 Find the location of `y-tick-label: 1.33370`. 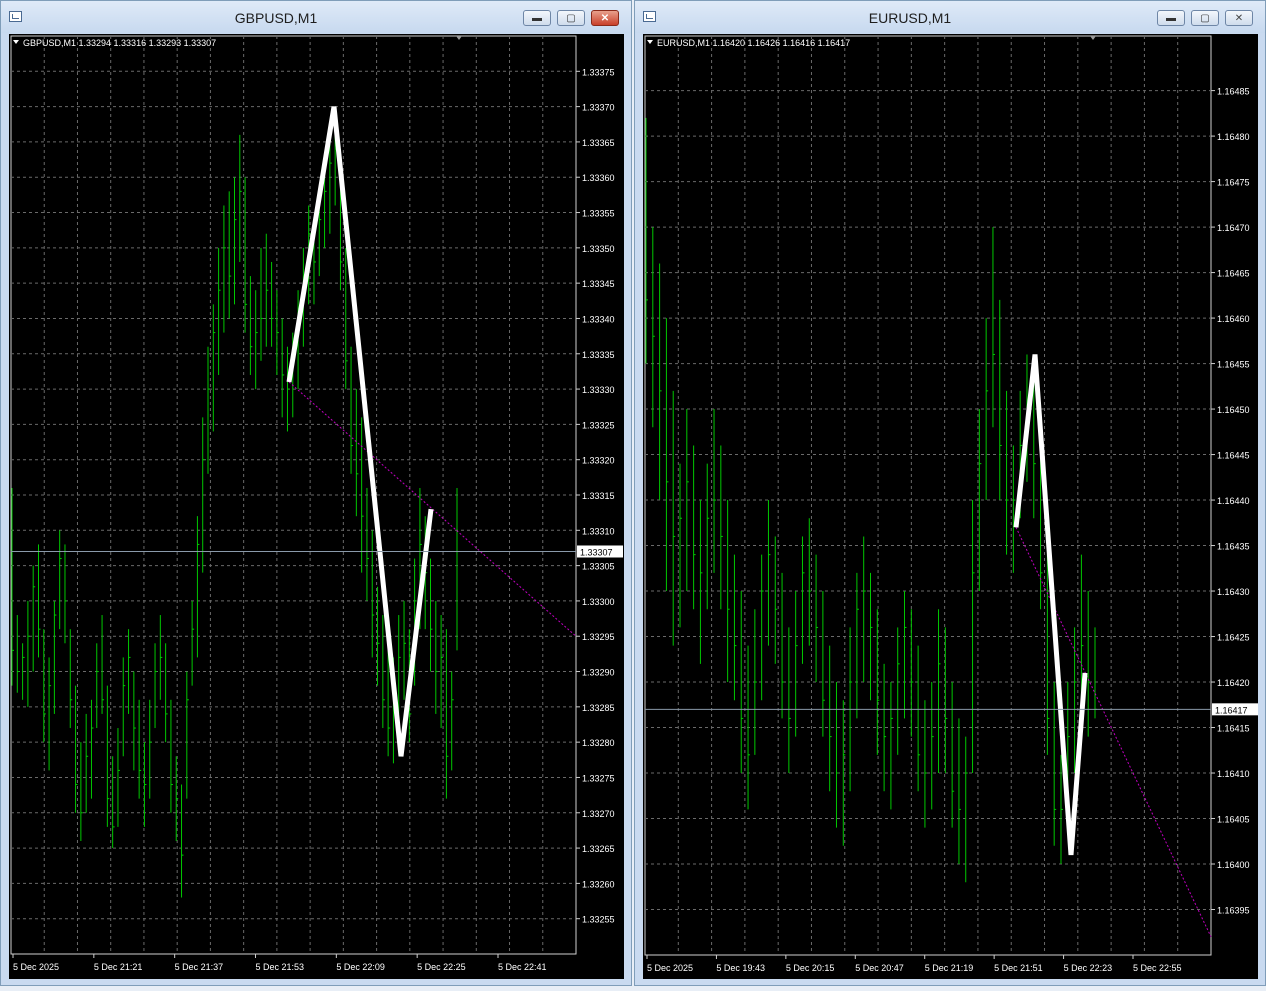

y-tick-label: 1.33370 is located at coordinates (598, 108).